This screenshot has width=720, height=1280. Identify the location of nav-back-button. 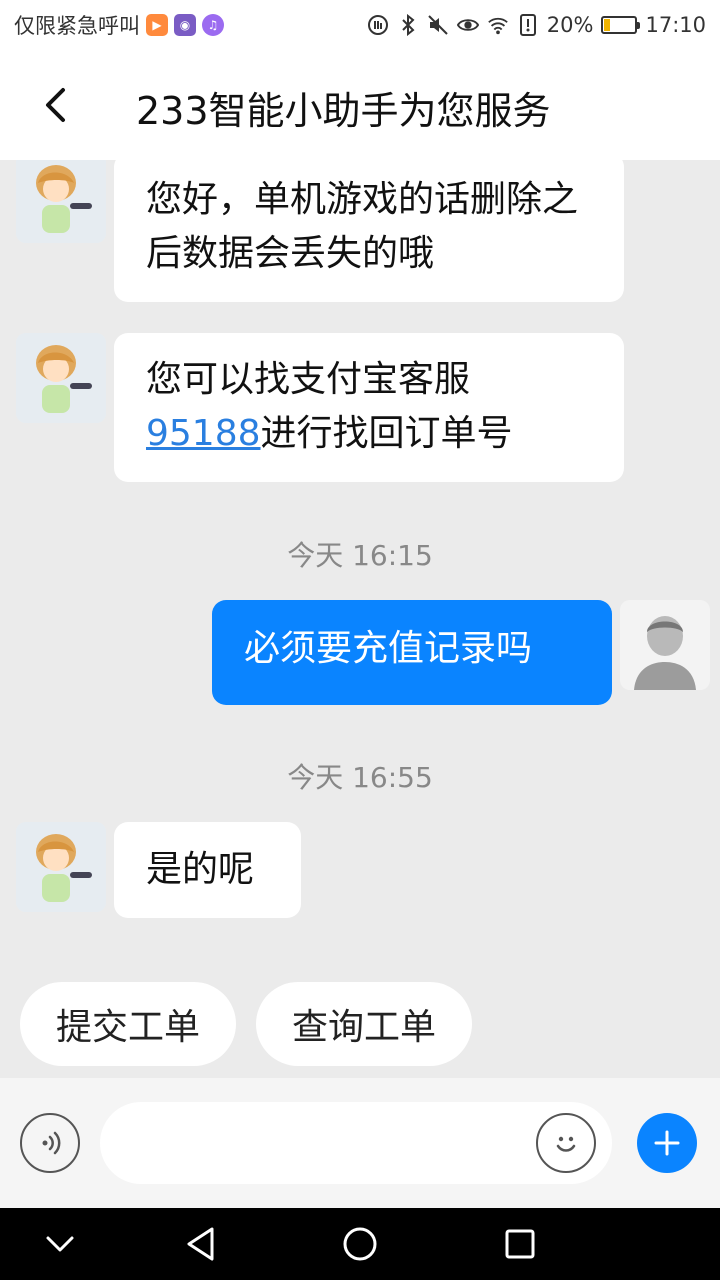
(200, 1244).